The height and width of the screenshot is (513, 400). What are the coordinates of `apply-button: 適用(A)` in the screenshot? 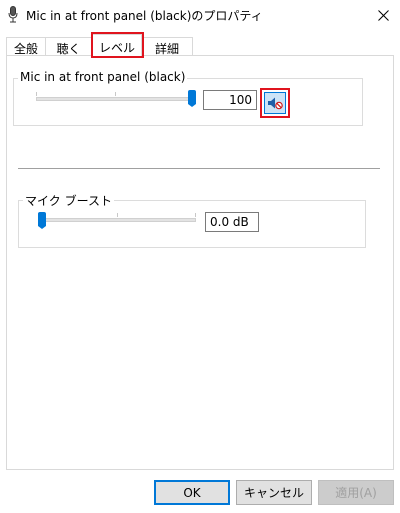 It's located at (356, 492).